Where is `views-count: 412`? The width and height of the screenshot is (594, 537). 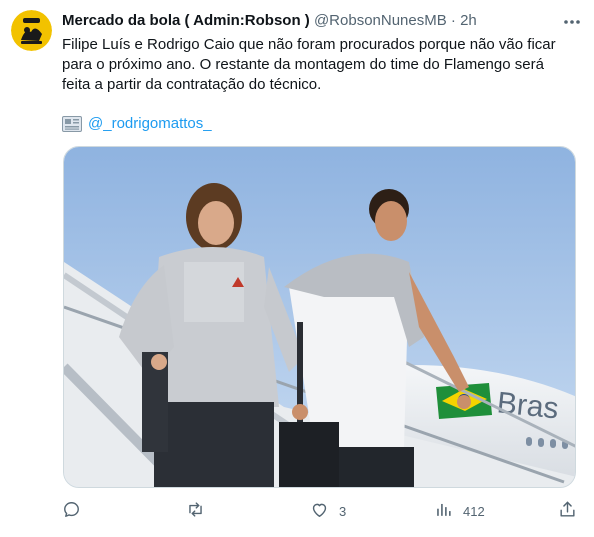 views-count: 412 is located at coordinates (474, 511).